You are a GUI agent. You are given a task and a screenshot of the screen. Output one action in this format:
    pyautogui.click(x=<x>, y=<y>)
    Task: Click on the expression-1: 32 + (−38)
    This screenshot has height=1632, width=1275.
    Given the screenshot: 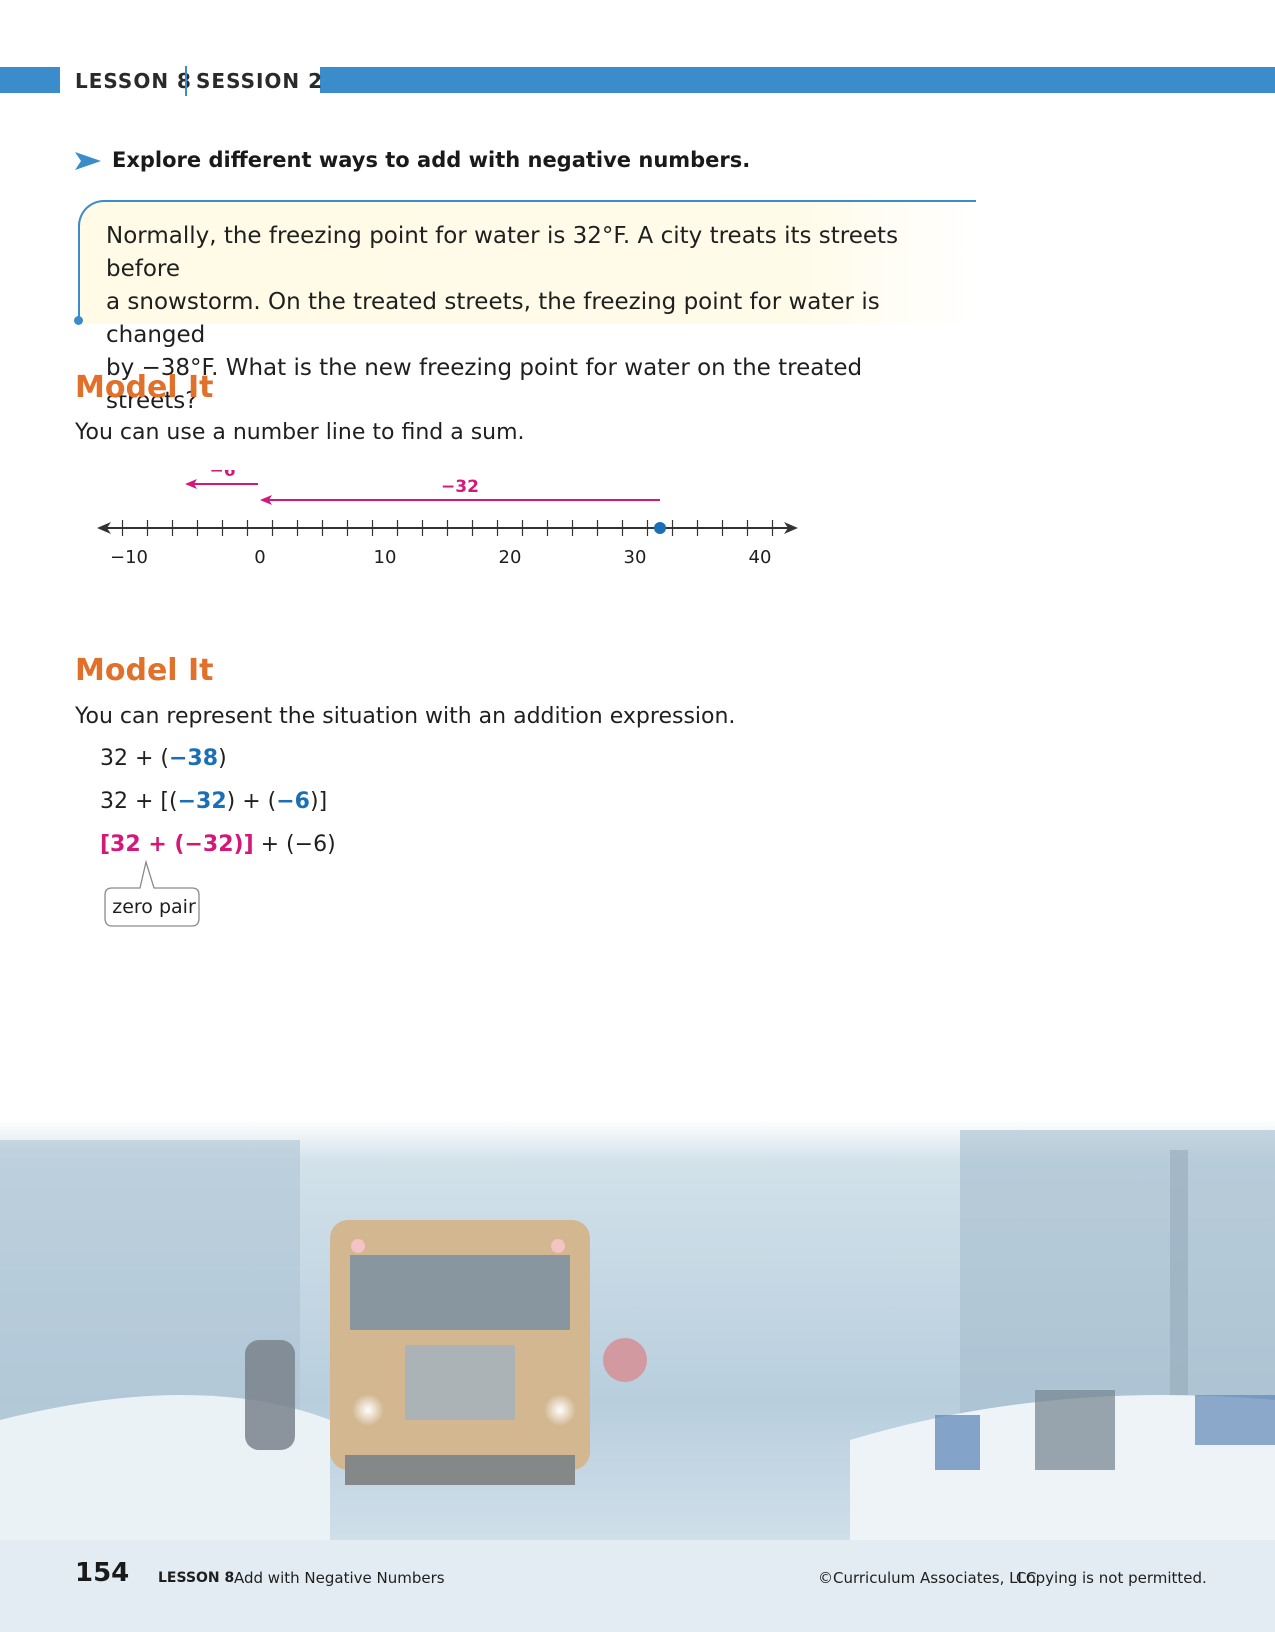 What is the action you would take?
    pyautogui.click(x=163, y=758)
    